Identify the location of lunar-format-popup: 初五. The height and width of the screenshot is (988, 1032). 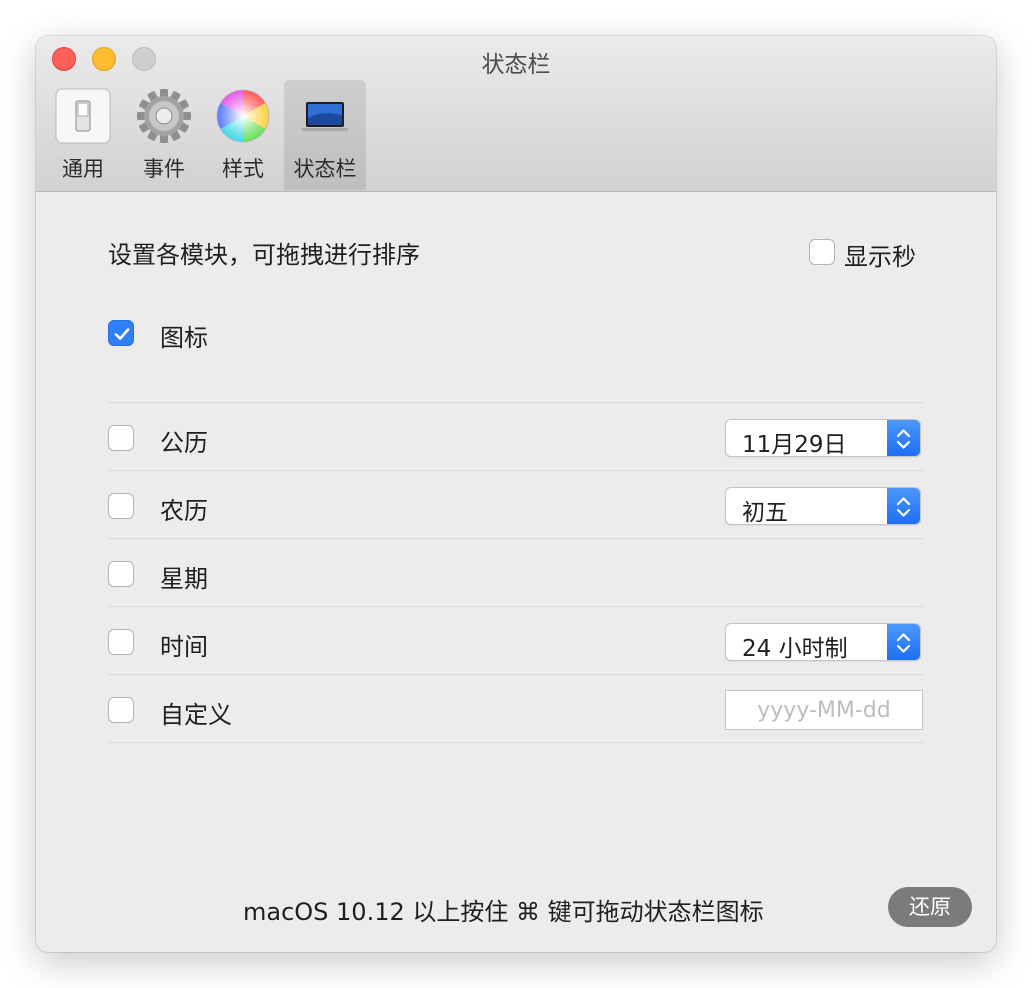
(823, 506).